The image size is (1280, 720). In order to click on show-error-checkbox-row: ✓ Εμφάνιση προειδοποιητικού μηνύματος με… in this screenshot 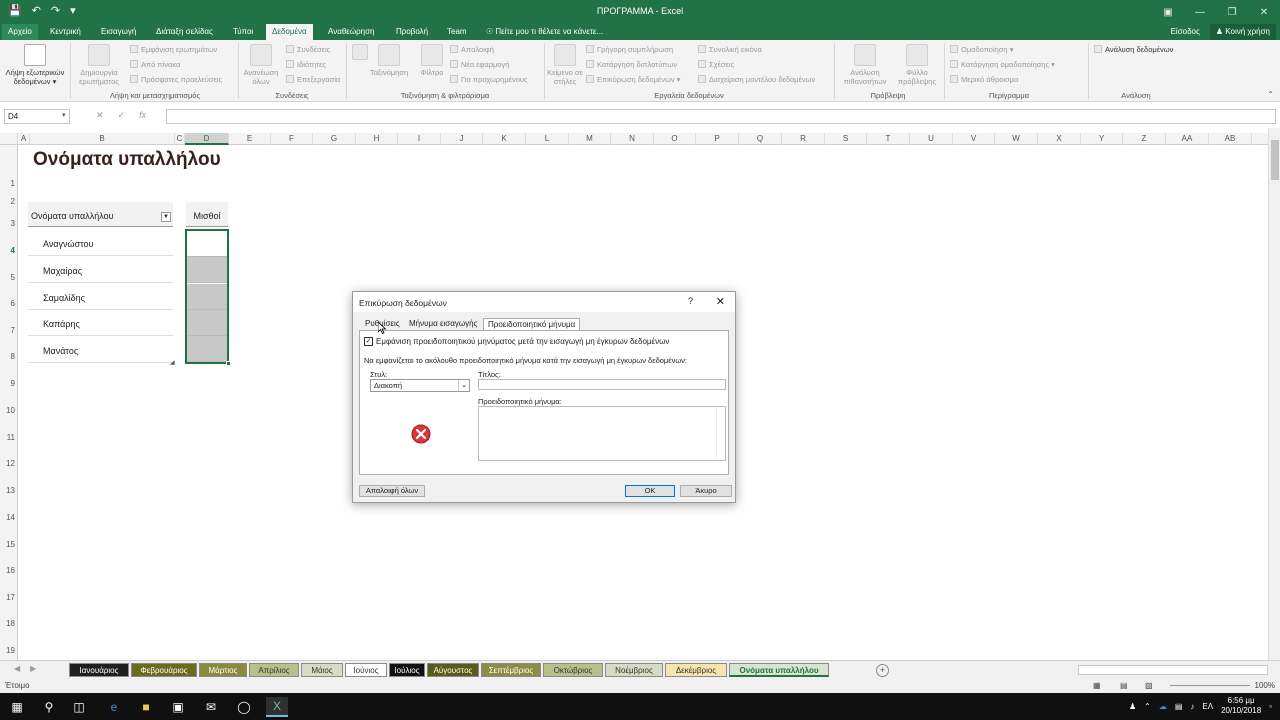, I will do `click(516, 341)`.